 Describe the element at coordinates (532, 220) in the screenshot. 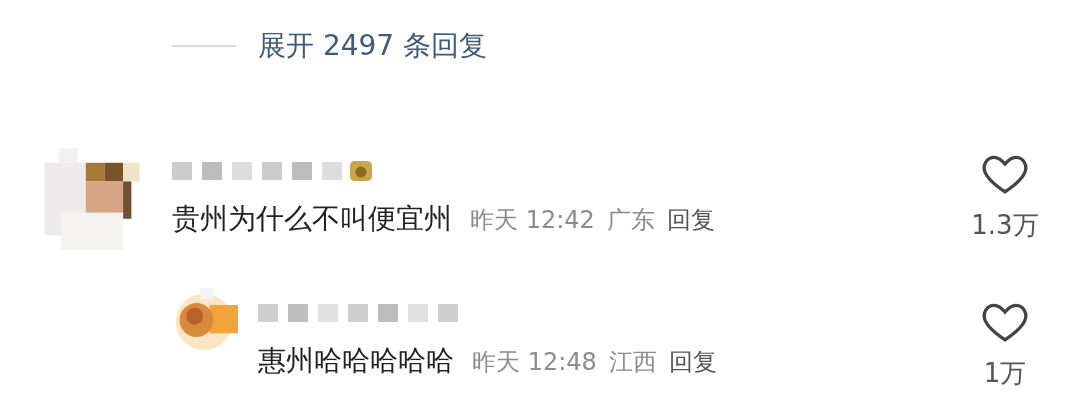

I see `comment-time: 昨天 12:42` at that location.